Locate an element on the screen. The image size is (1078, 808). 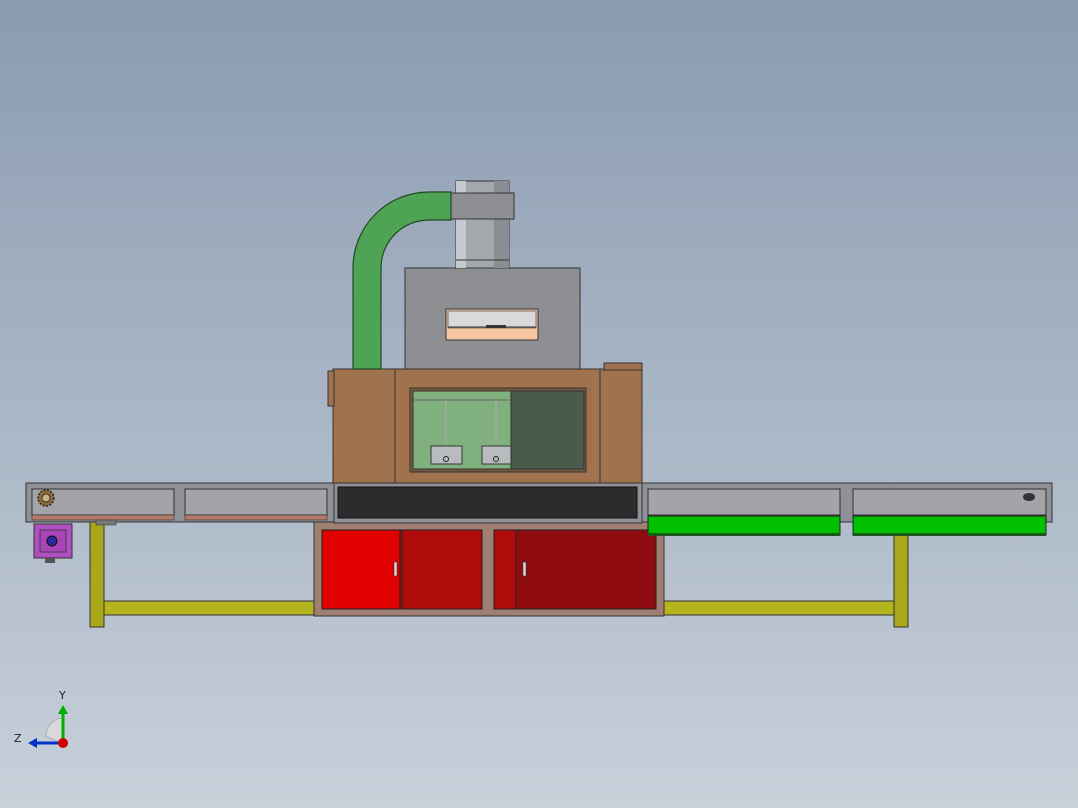
gear-icon is located at coordinates (46, 498).